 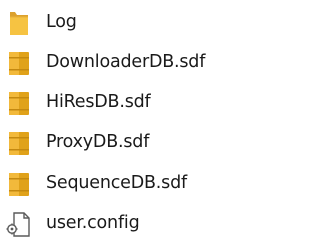 I want to click on file-name: SequenceDB.sdf, so click(x=116, y=183).